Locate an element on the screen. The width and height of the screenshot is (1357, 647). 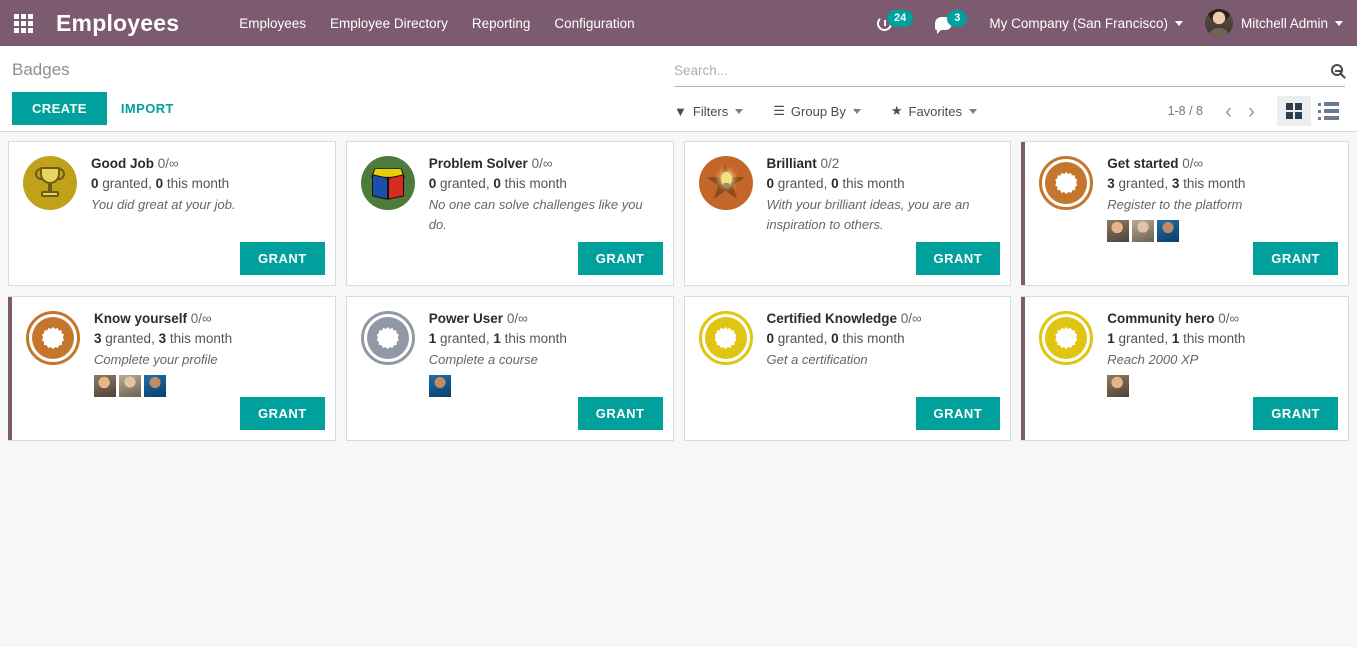
menu-item-employee-directory: Employee Directory is located at coordinates (389, 23).